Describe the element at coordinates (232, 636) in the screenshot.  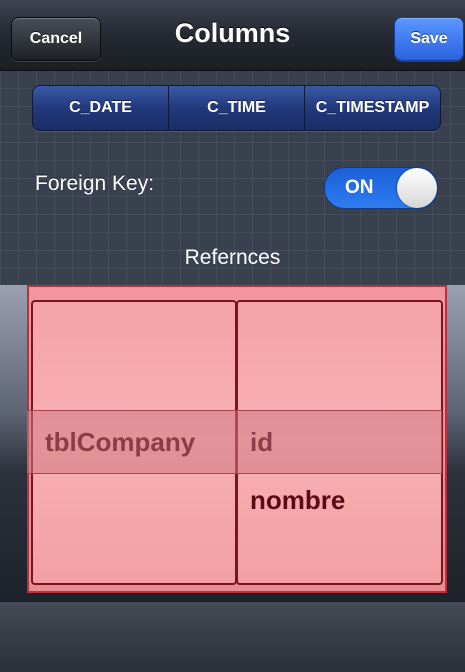
I see `bottom-toolbar` at that location.